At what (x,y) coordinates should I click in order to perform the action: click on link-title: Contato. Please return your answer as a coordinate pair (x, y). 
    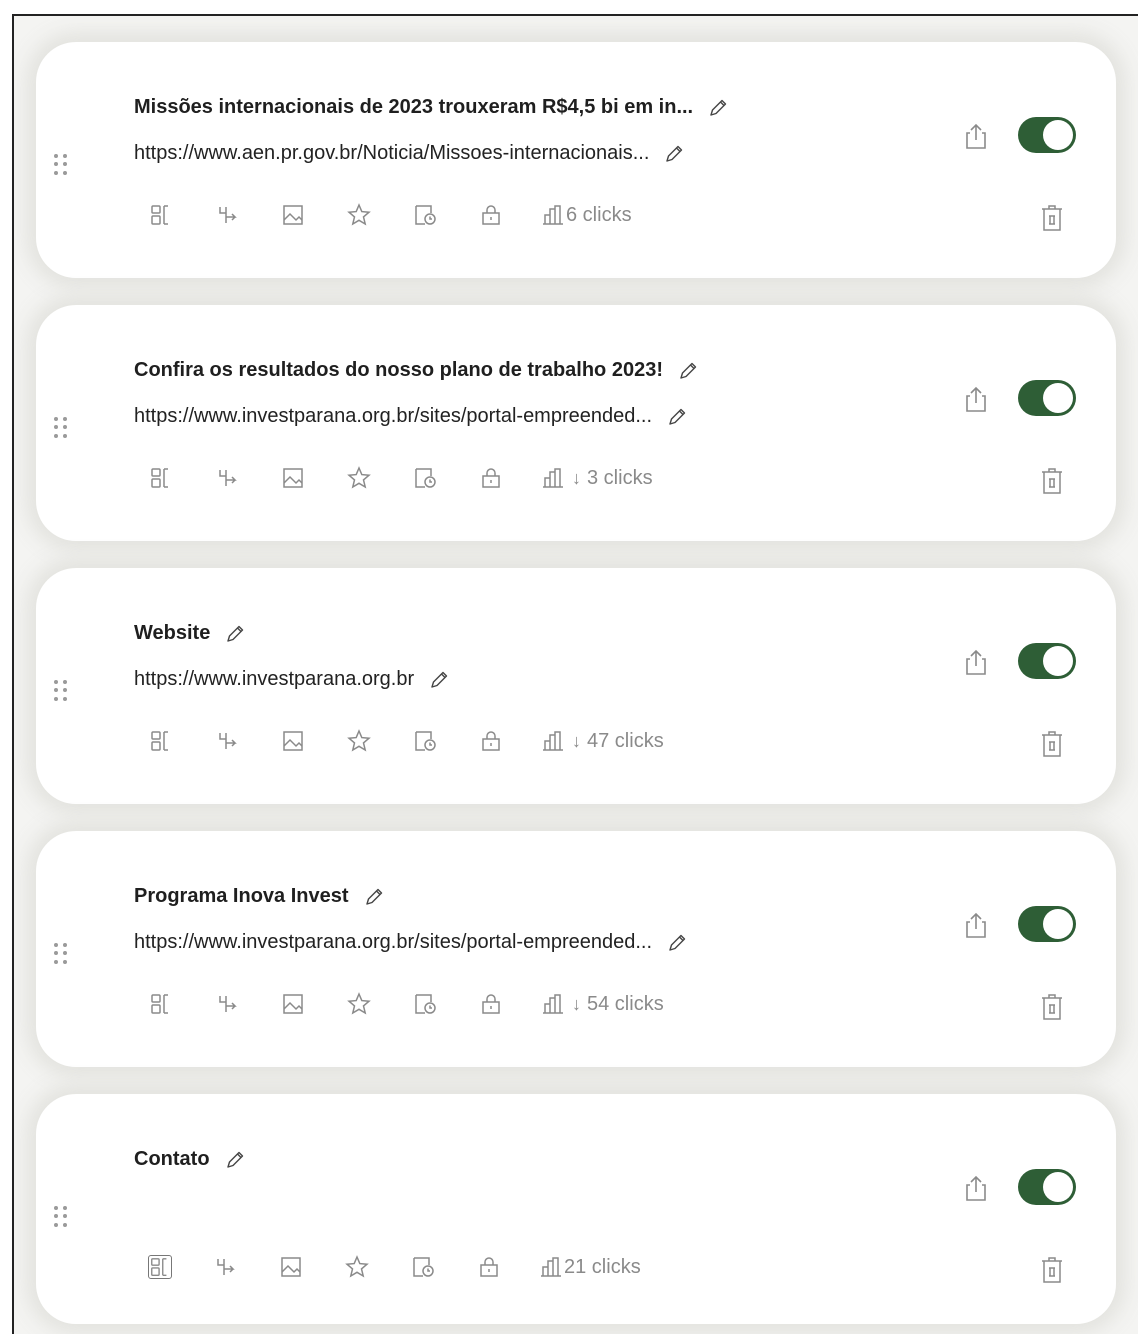
    Looking at the image, I should click on (172, 1159).